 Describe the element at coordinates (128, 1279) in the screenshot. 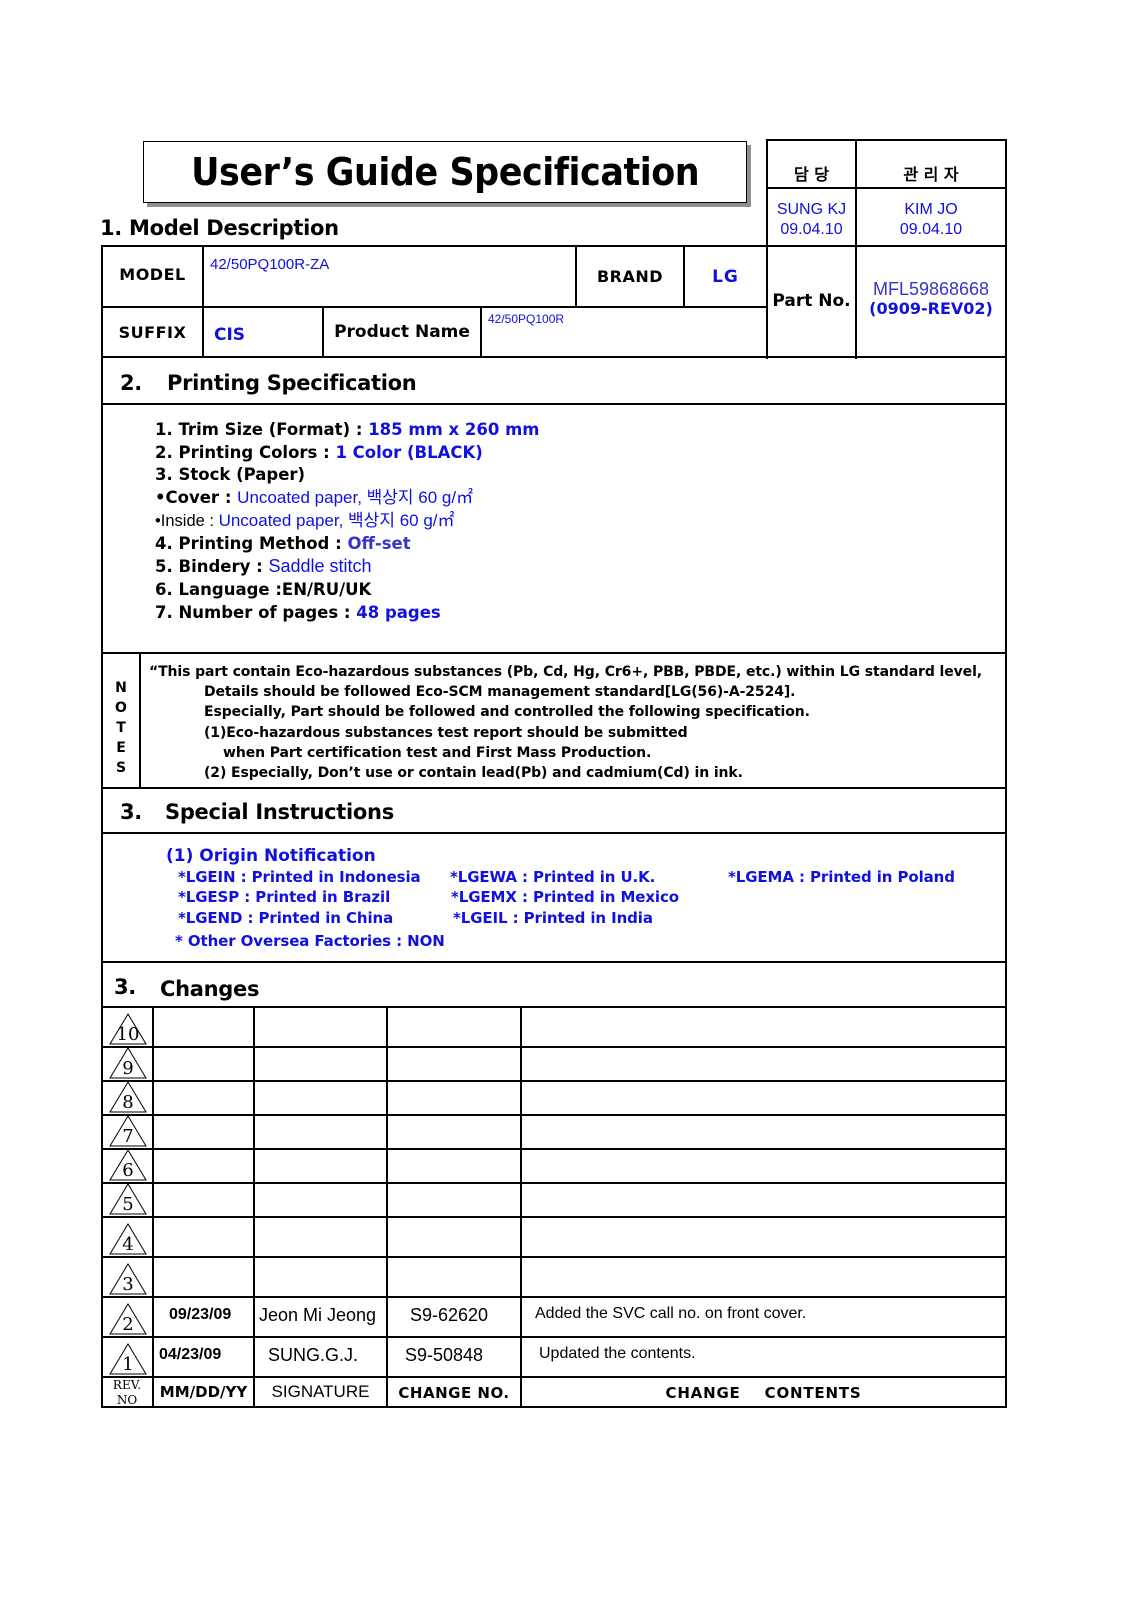

I see `revision-triangle-icon: 3` at that location.